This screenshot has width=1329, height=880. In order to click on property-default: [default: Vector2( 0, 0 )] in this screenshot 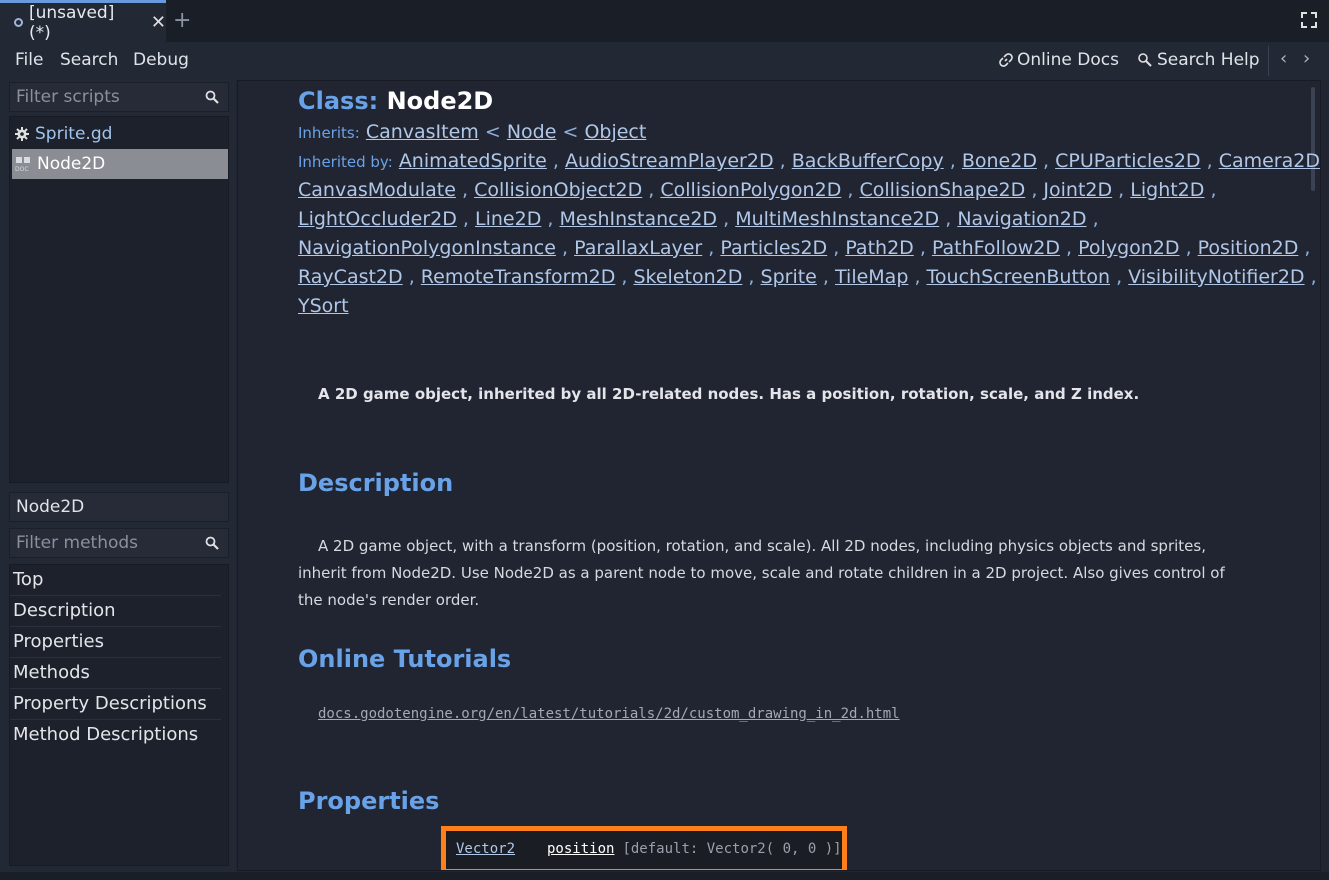, I will do `click(732, 849)`.